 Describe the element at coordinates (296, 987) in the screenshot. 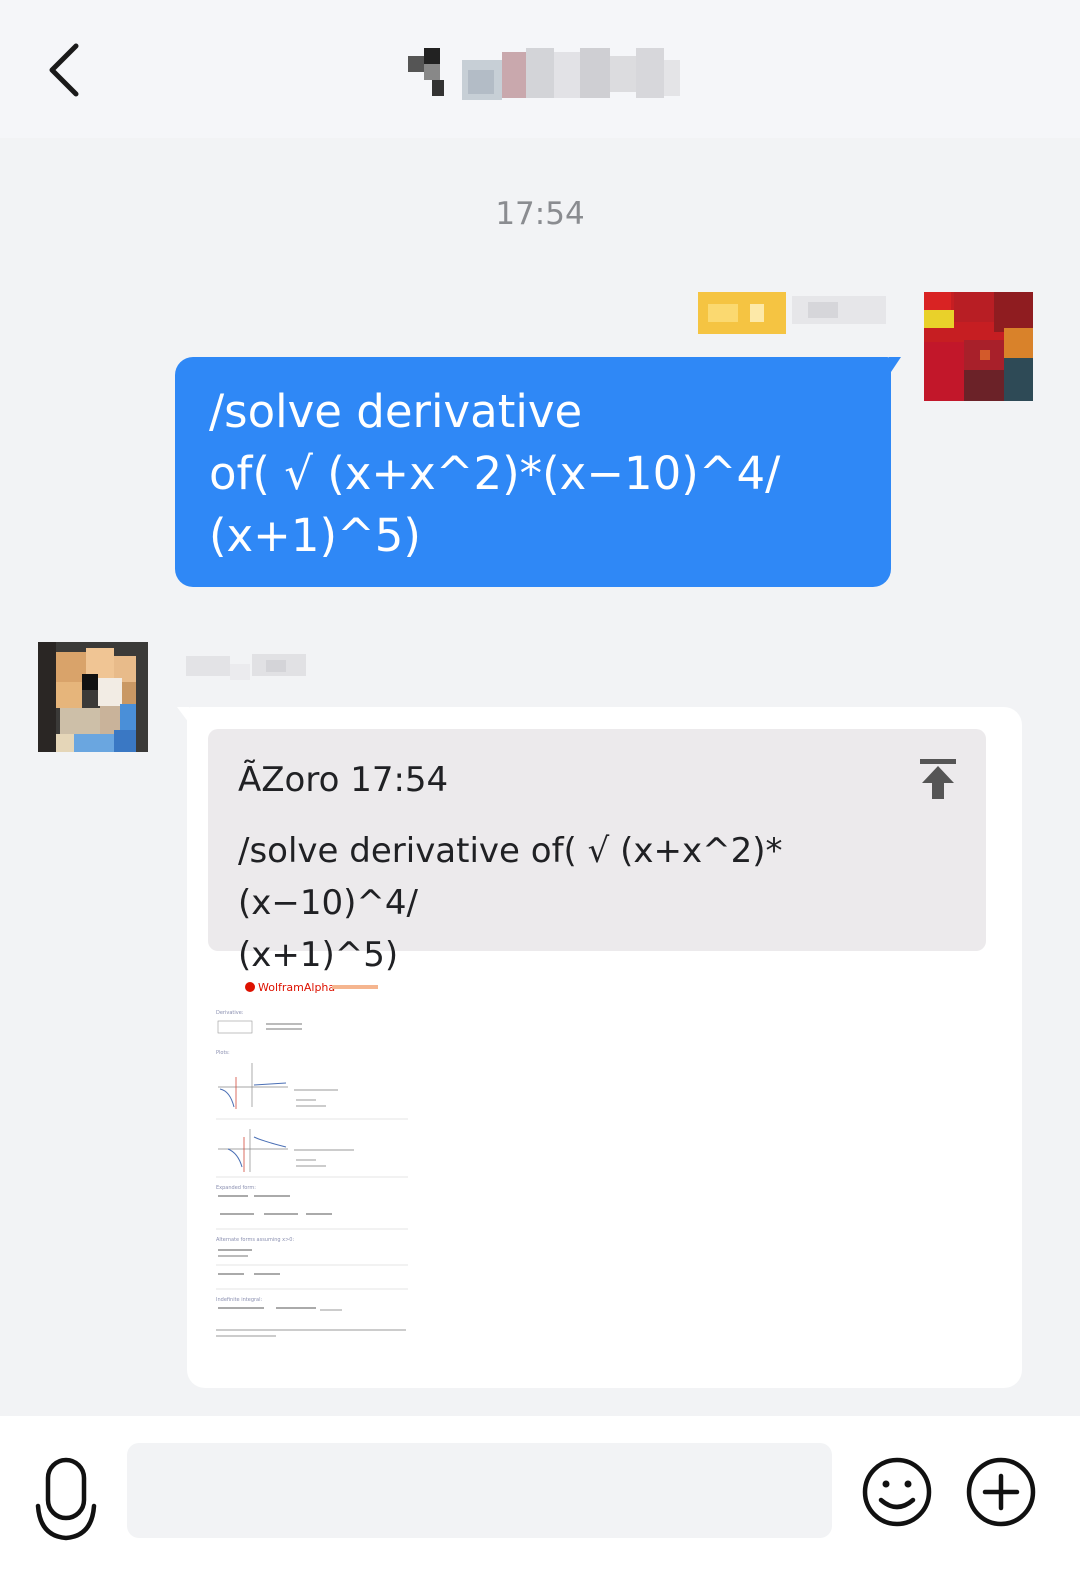

I see `wolfram-logo-text: WolframAlpha` at that location.